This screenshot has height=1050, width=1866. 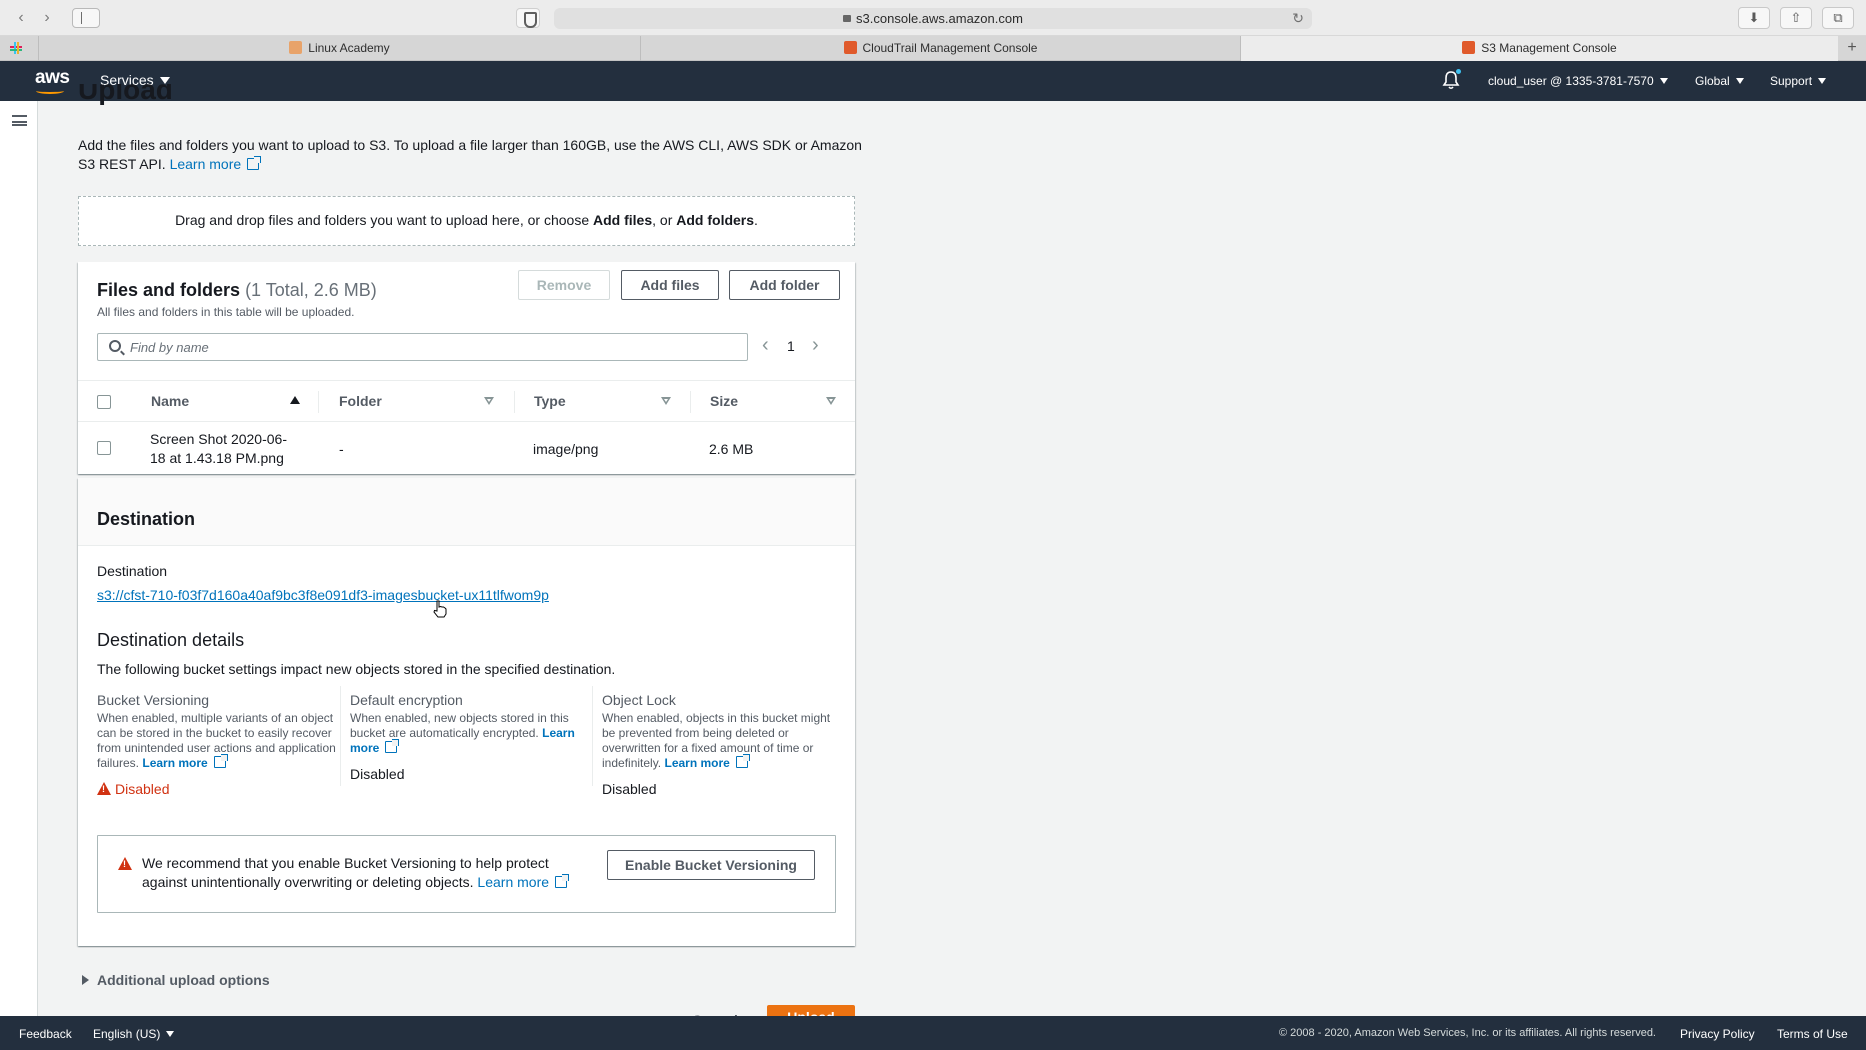 What do you see at coordinates (784, 285) in the screenshot?
I see `add-folder-button: Add folder` at bounding box center [784, 285].